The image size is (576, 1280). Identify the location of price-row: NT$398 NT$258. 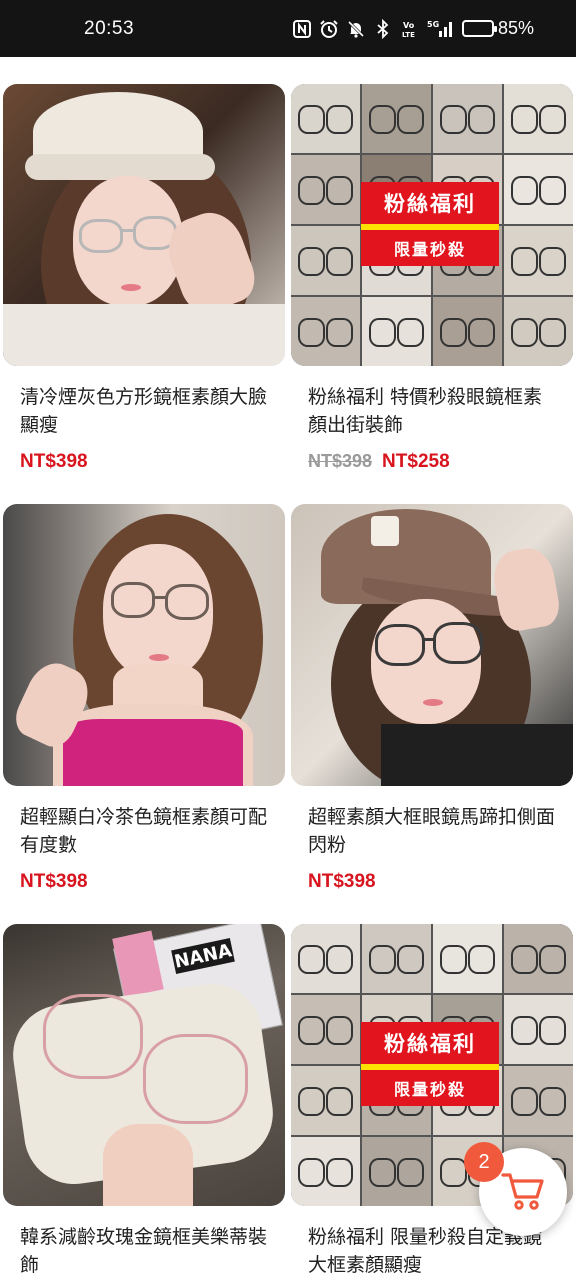
(440, 462).